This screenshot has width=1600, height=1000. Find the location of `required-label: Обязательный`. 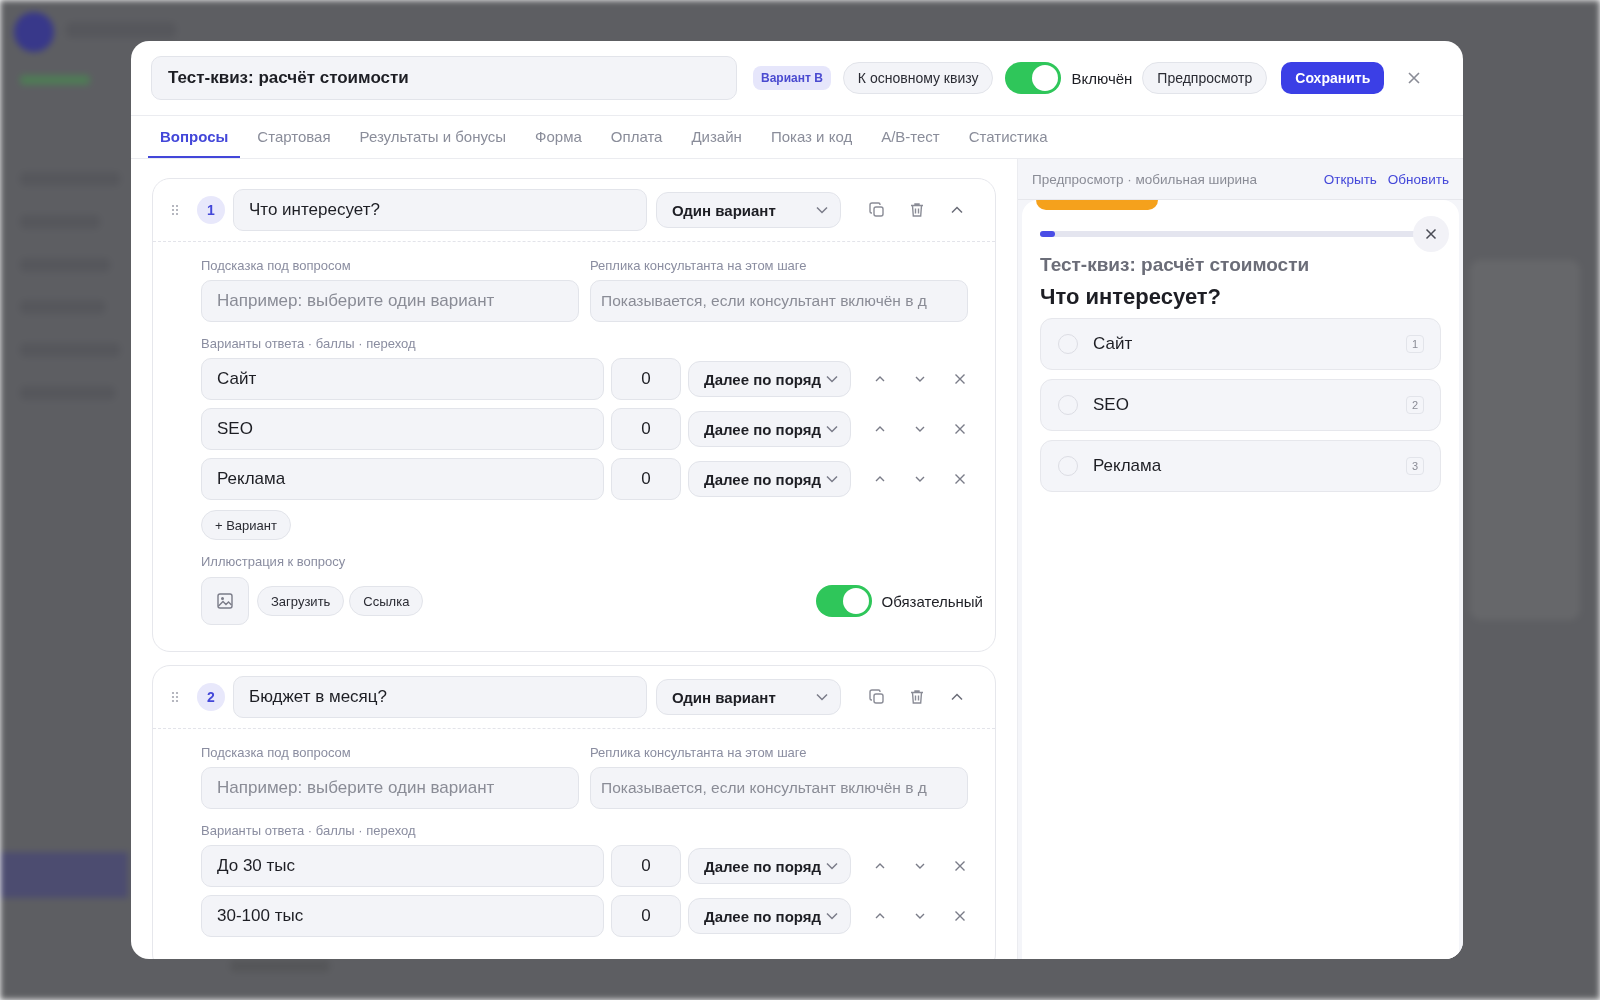

required-label: Обязательный is located at coordinates (932, 601).